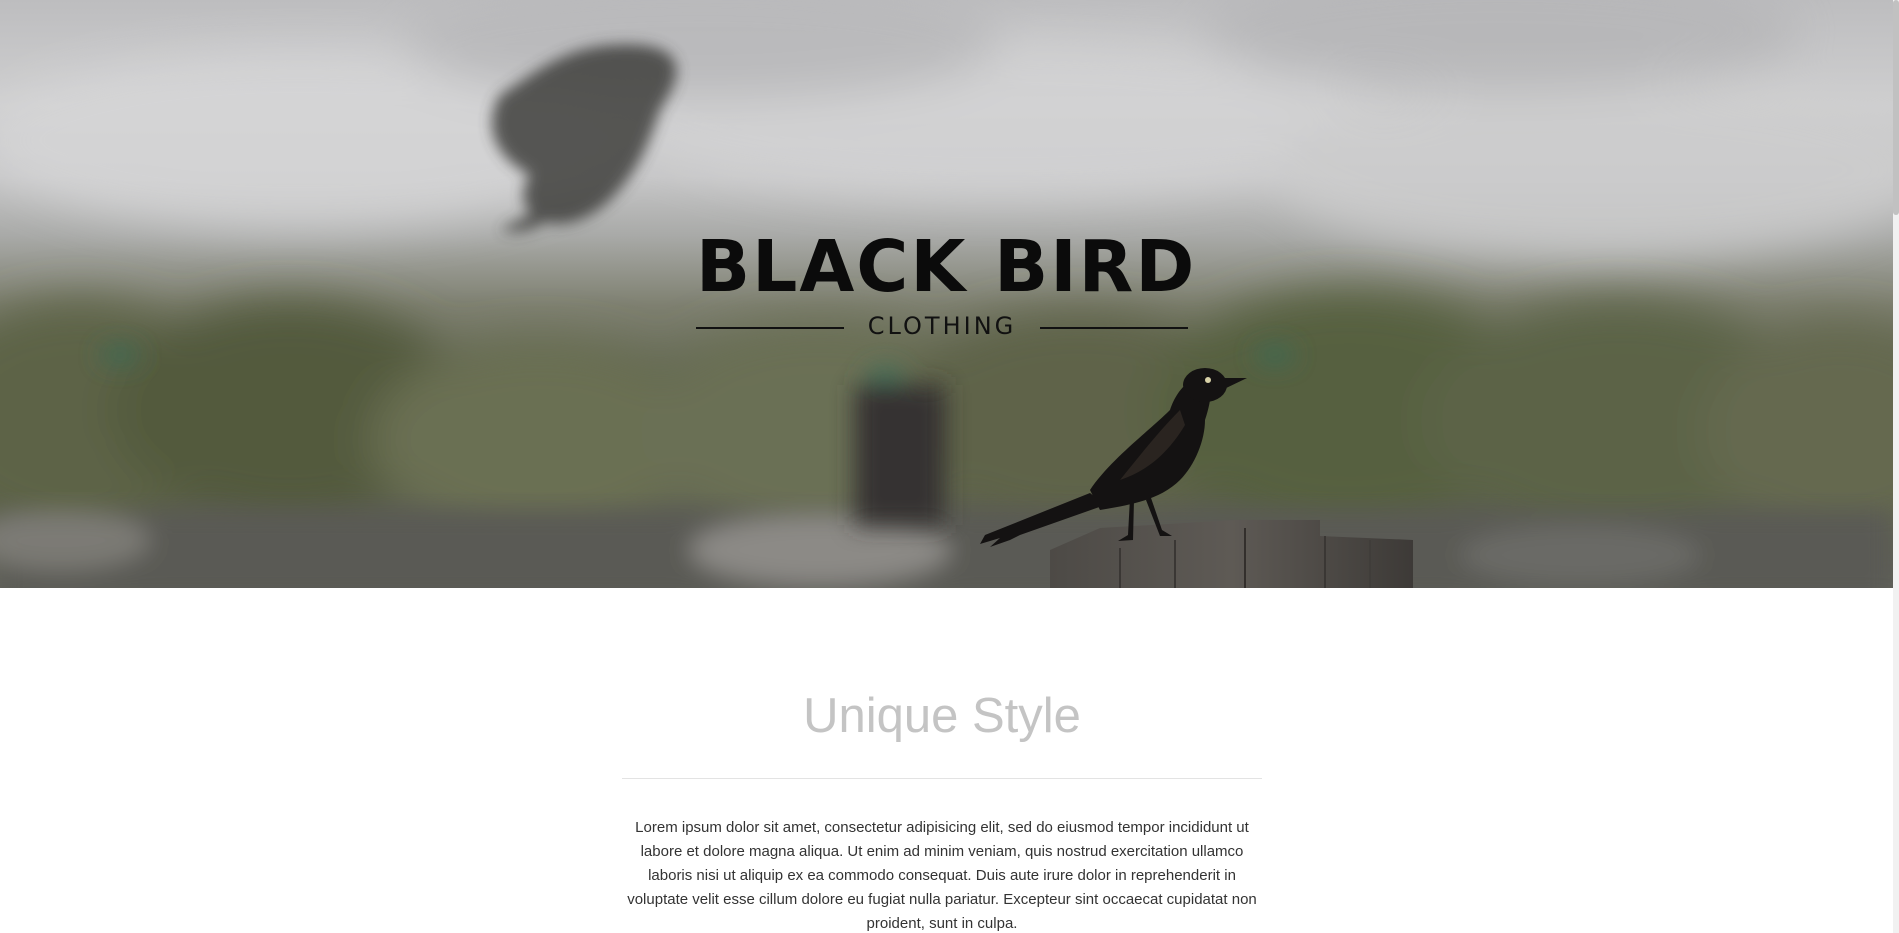 The width and height of the screenshot is (1899, 933). Describe the element at coordinates (942, 716) in the screenshot. I see `section-title: Unique Style` at that location.